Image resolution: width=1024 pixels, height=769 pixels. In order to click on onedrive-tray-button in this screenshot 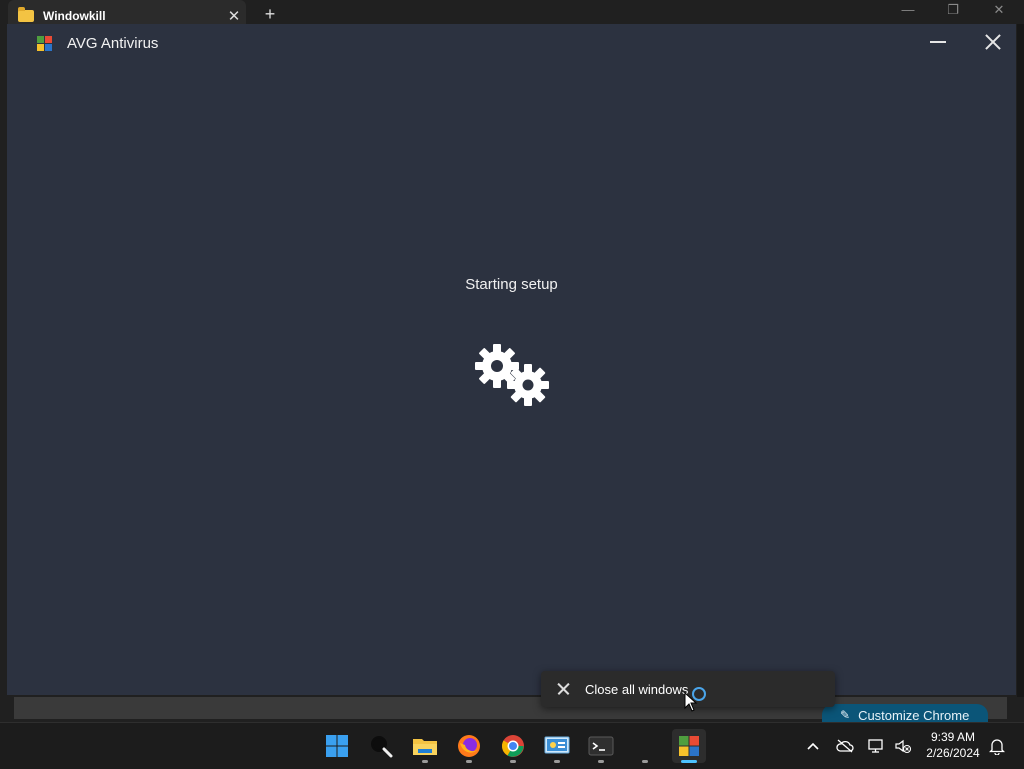, I will do `click(845, 746)`.